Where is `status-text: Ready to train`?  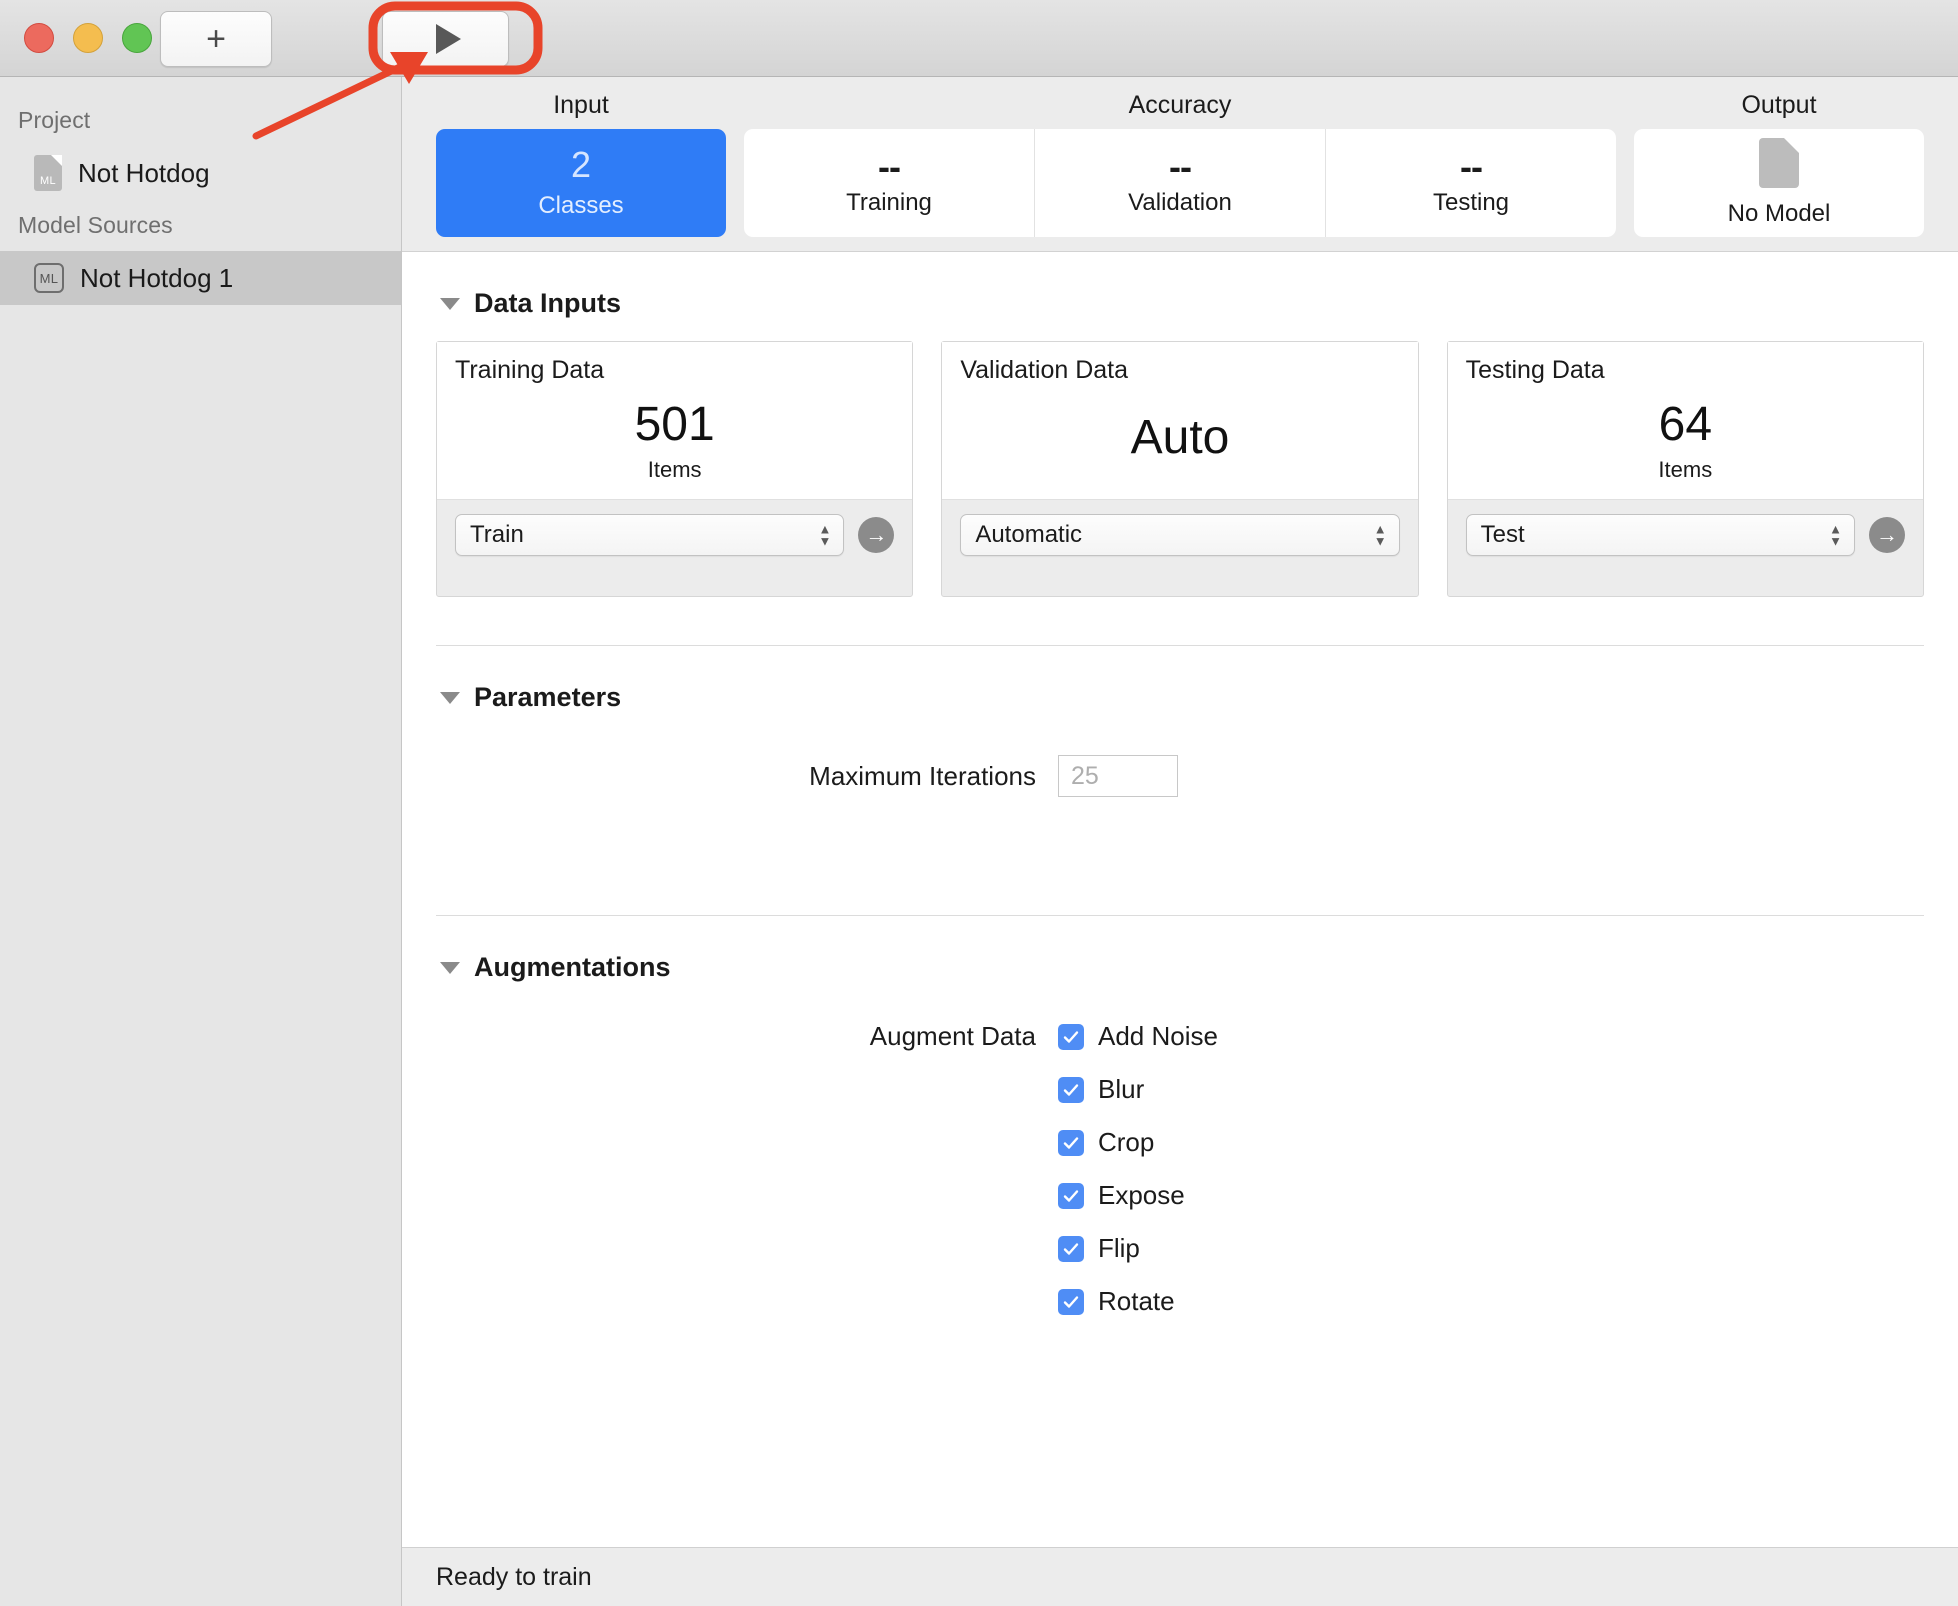
status-text: Ready to train is located at coordinates (514, 1576).